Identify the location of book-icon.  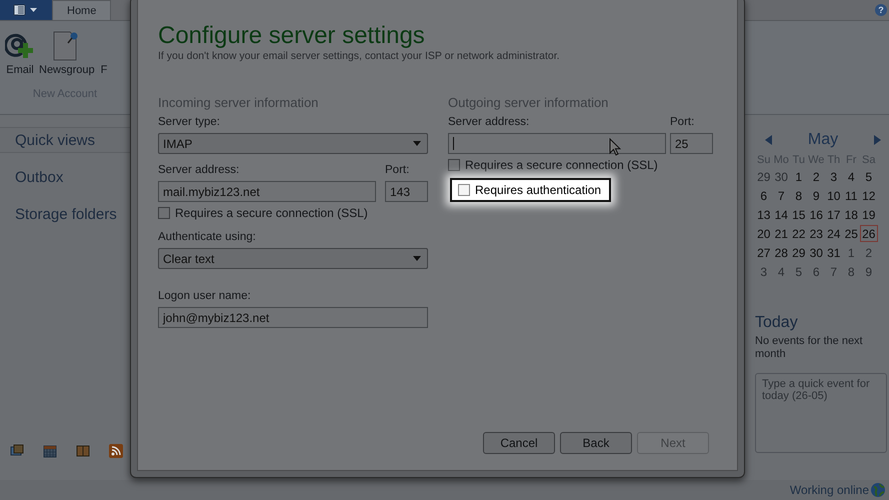
(83, 451).